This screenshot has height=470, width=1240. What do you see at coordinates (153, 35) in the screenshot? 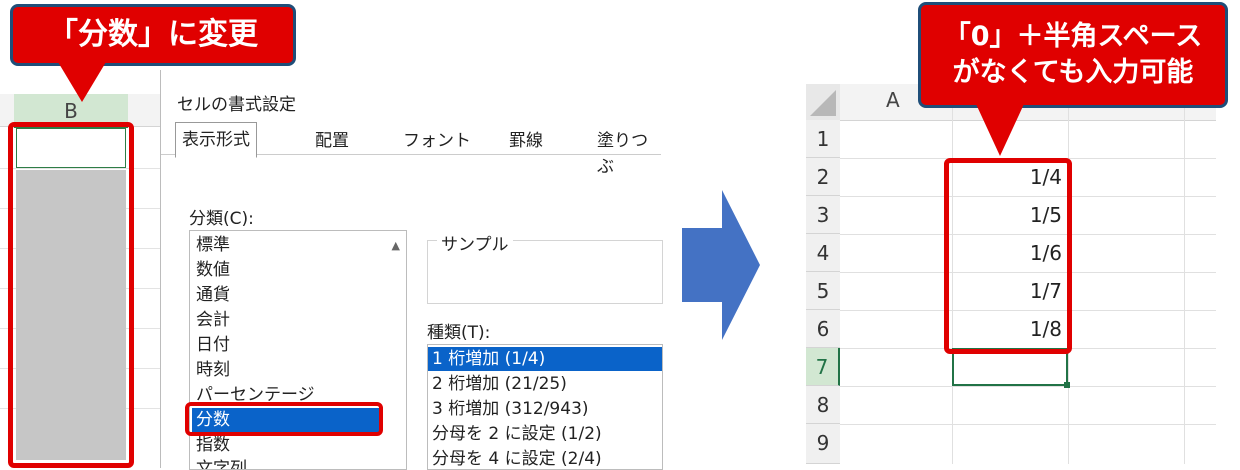
I see `callout-change-to-fraction: 「分数」に変更` at bounding box center [153, 35].